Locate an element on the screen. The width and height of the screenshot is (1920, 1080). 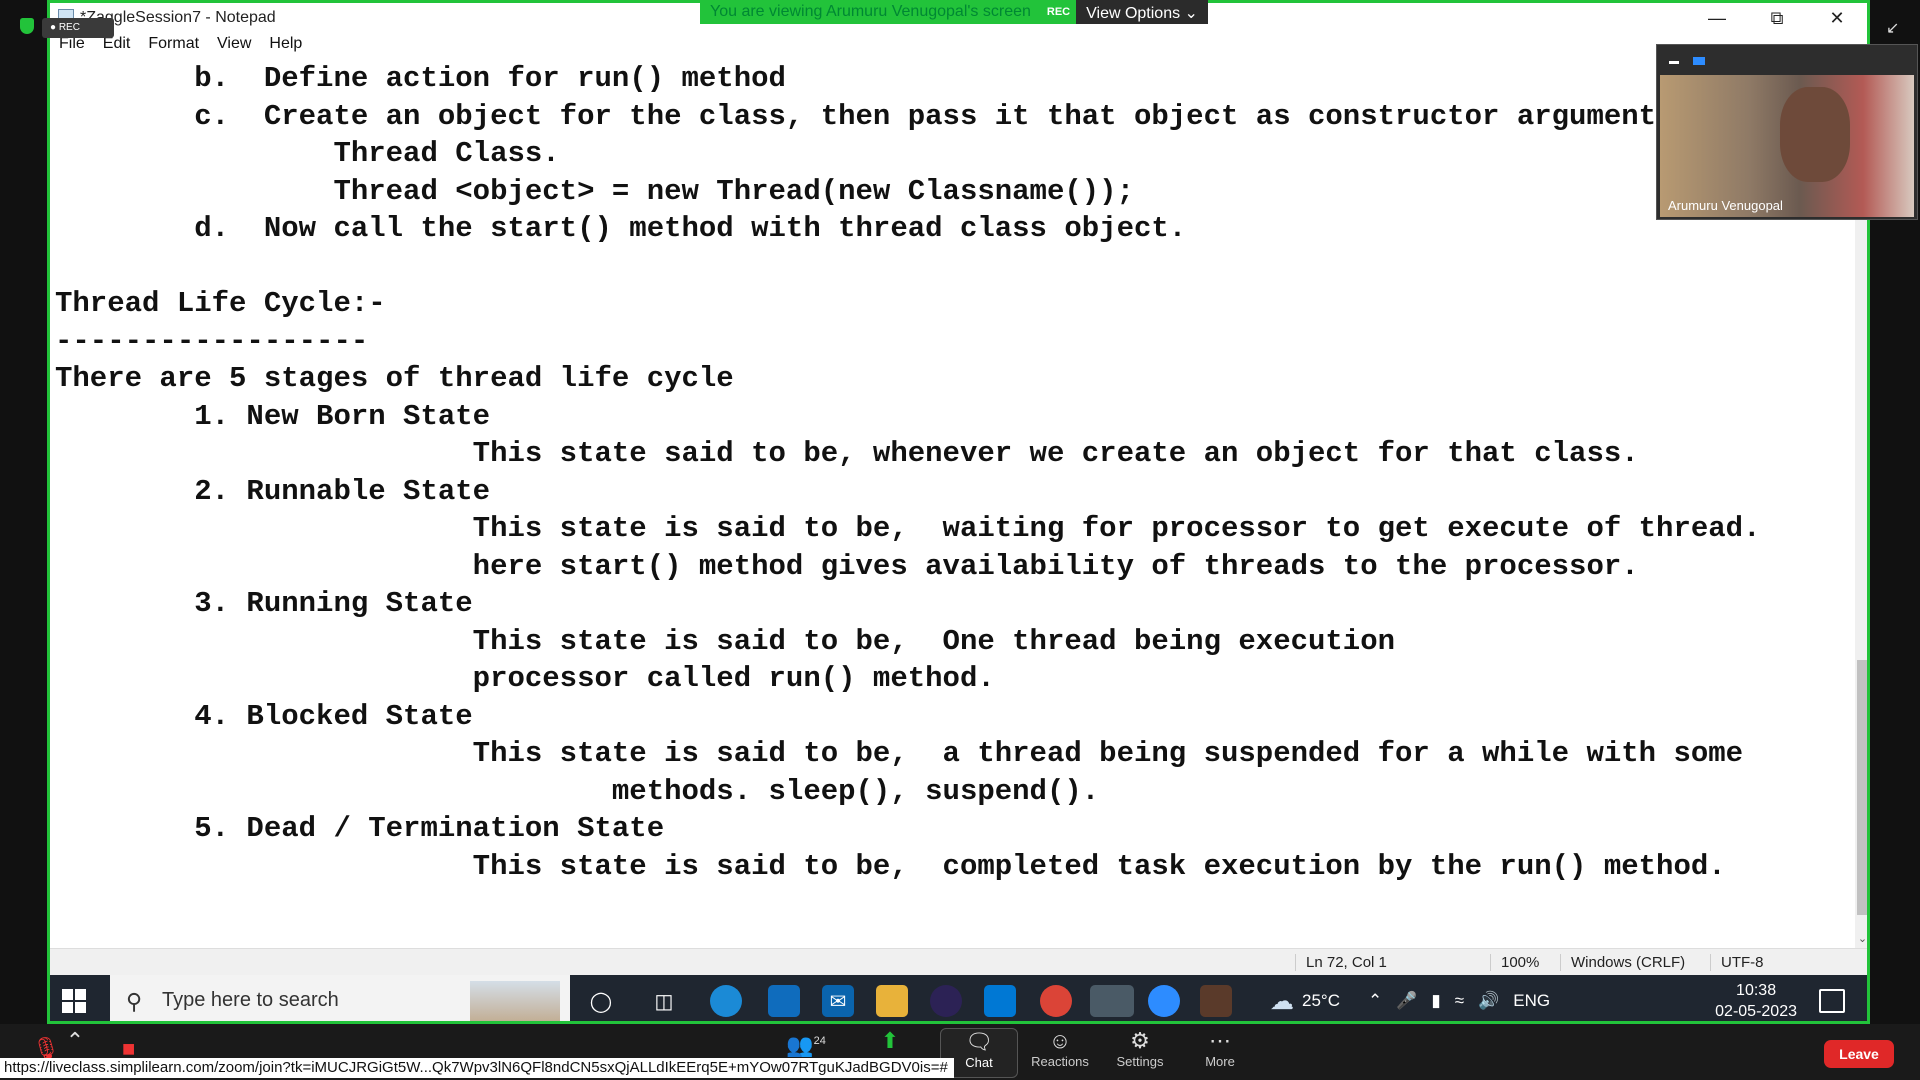
language: ENG is located at coordinates (1531, 1001).